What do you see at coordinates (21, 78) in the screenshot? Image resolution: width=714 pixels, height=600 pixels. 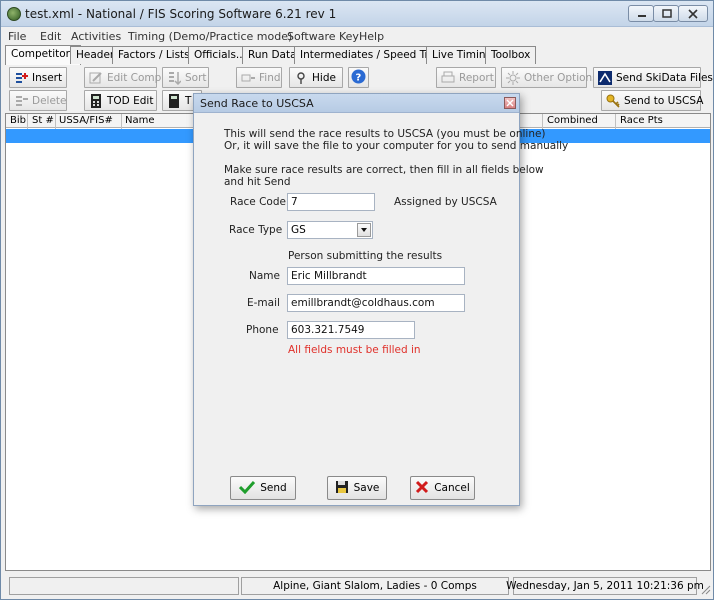 I see `insert-icon` at bounding box center [21, 78].